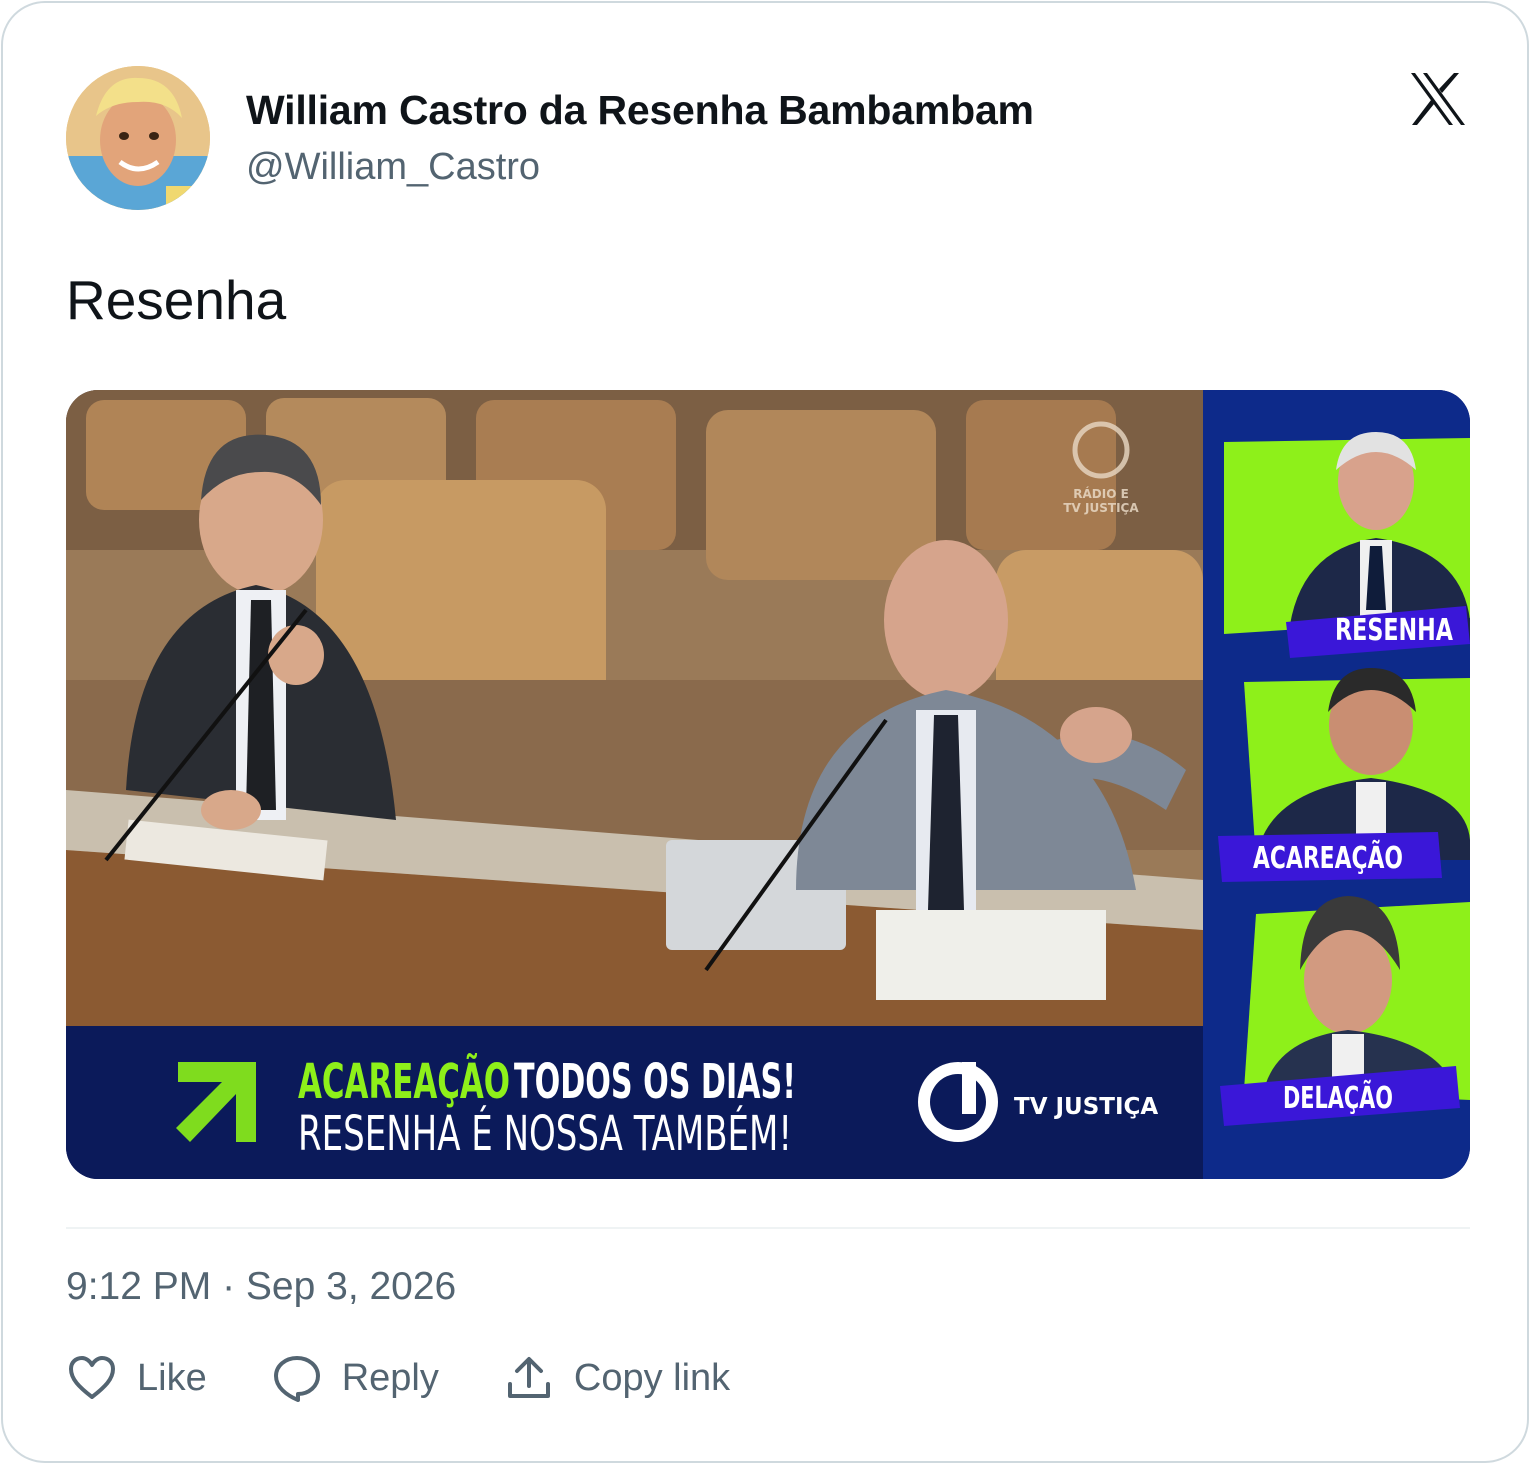 The height and width of the screenshot is (1464, 1530). What do you see at coordinates (958, 1102) in the screenshot?
I see `tv-justica-logo-icon` at bounding box center [958, 1102].